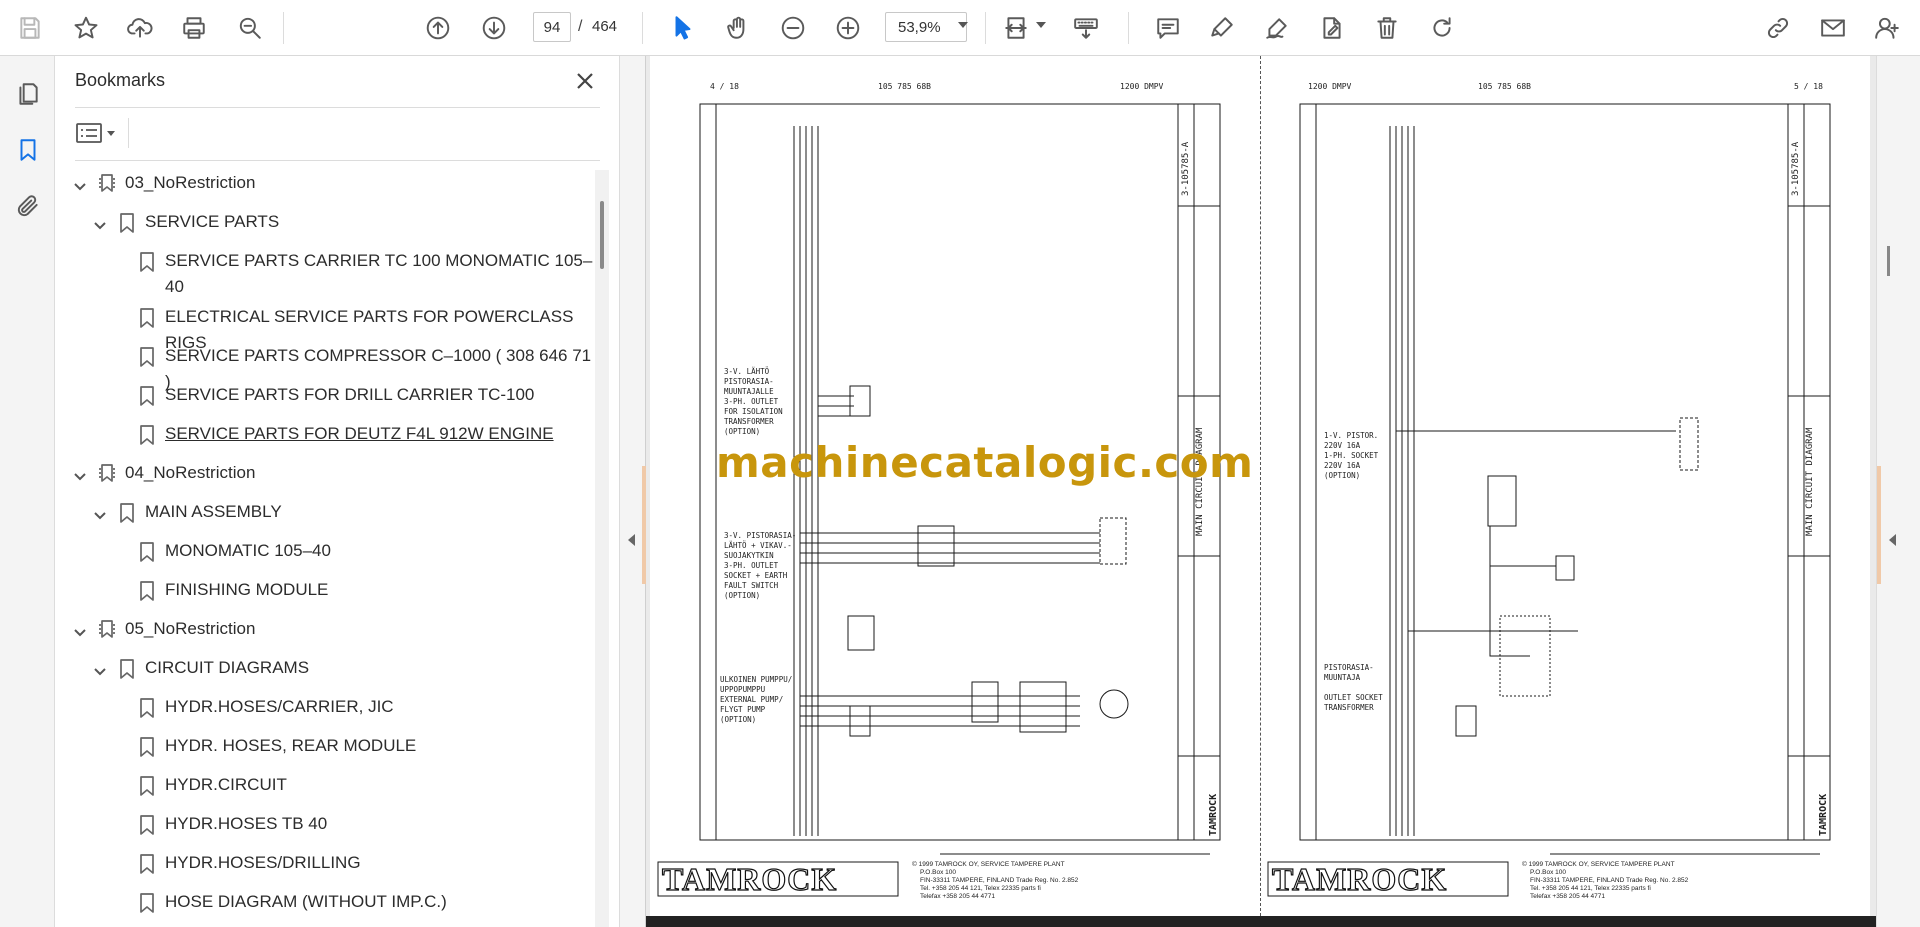 This screenshot has width=1920, height=927. Describe the element at coordinates (1349, 667) in the screenshot. I see `diagram-label: PISTORASIA-` at that location.